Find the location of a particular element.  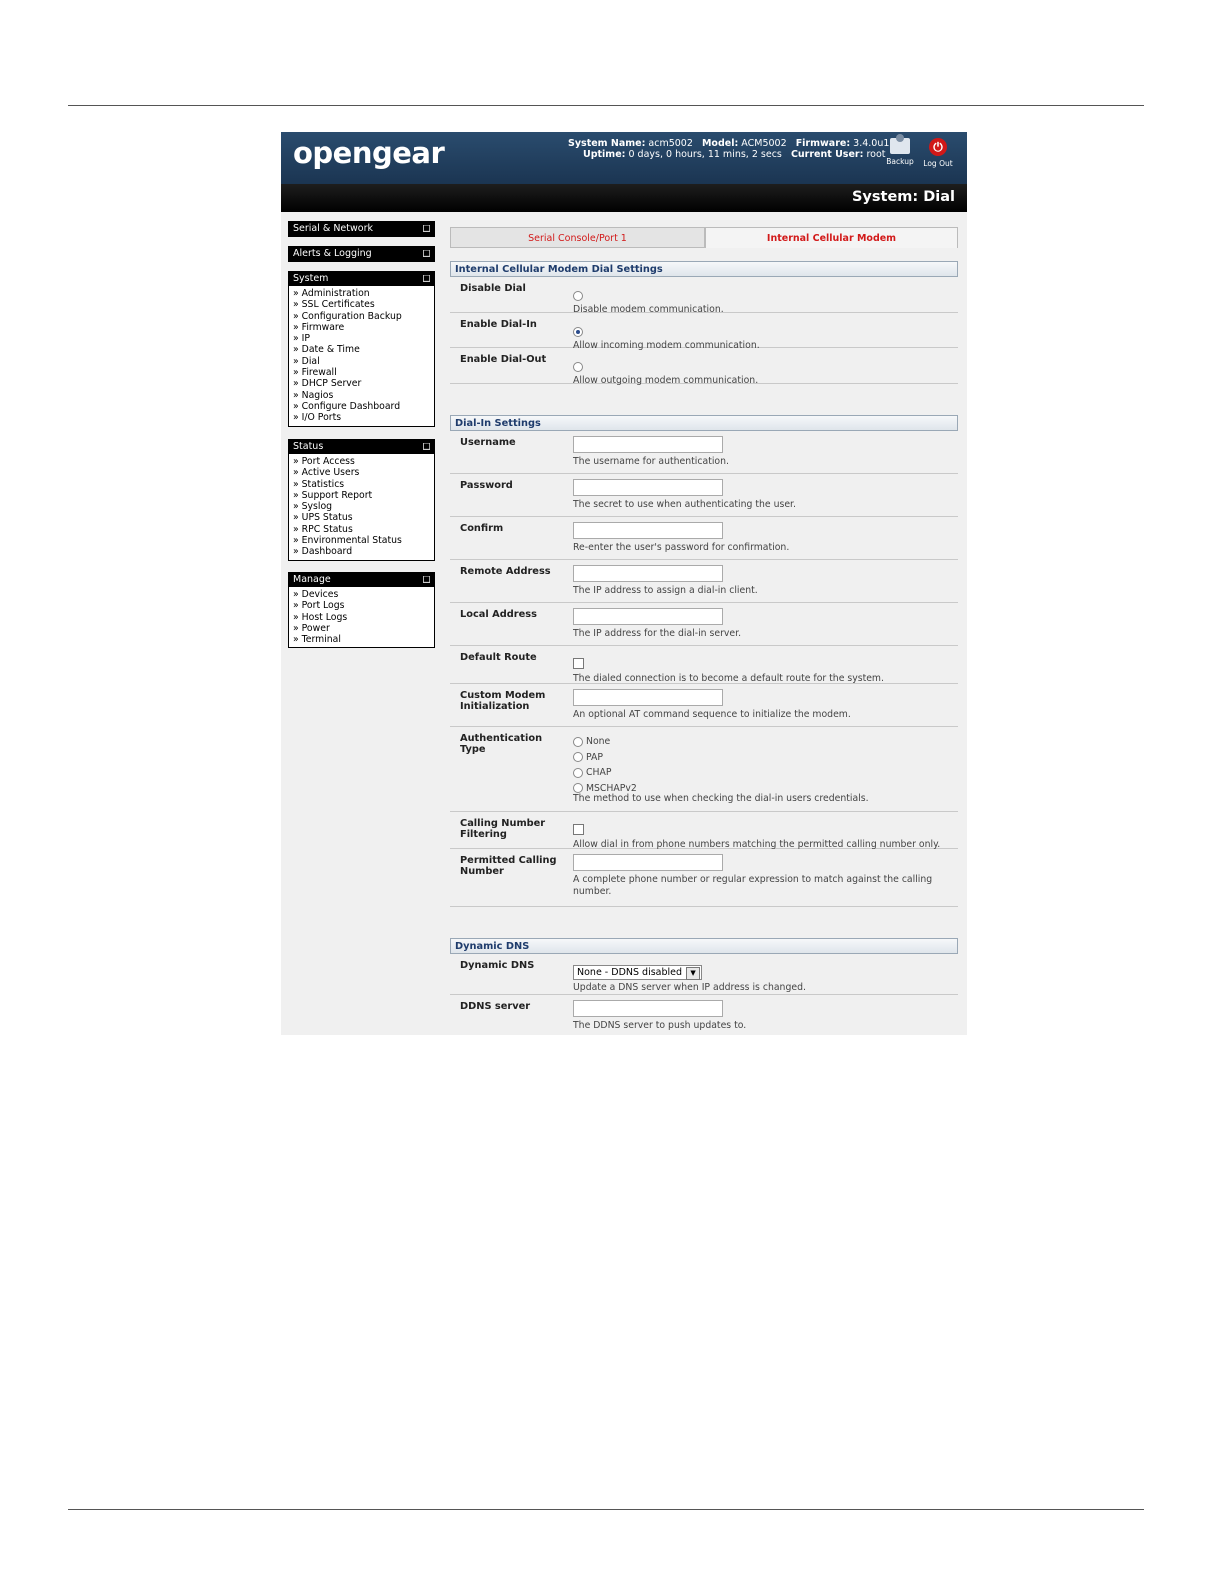

nav-manage-item-port-logs: Port Logs is located at coordinates (361, 605).